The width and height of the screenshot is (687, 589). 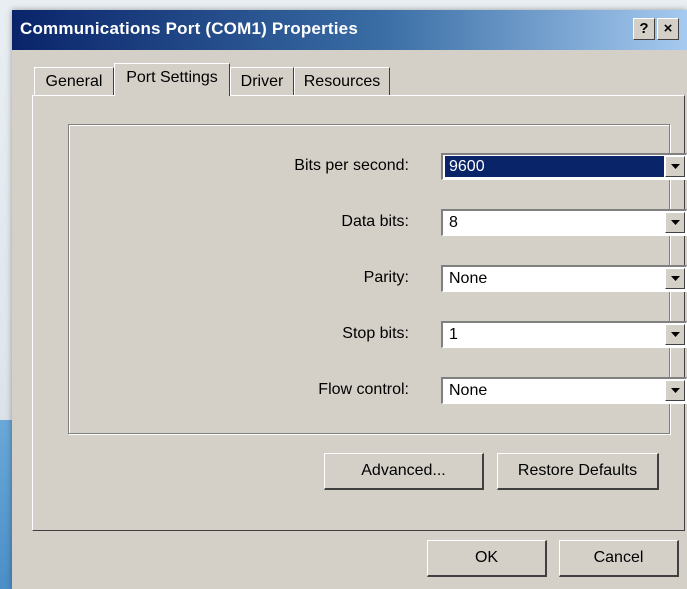 I want to click on flow-control-label: Flow control:, so click(x=363, y=389).